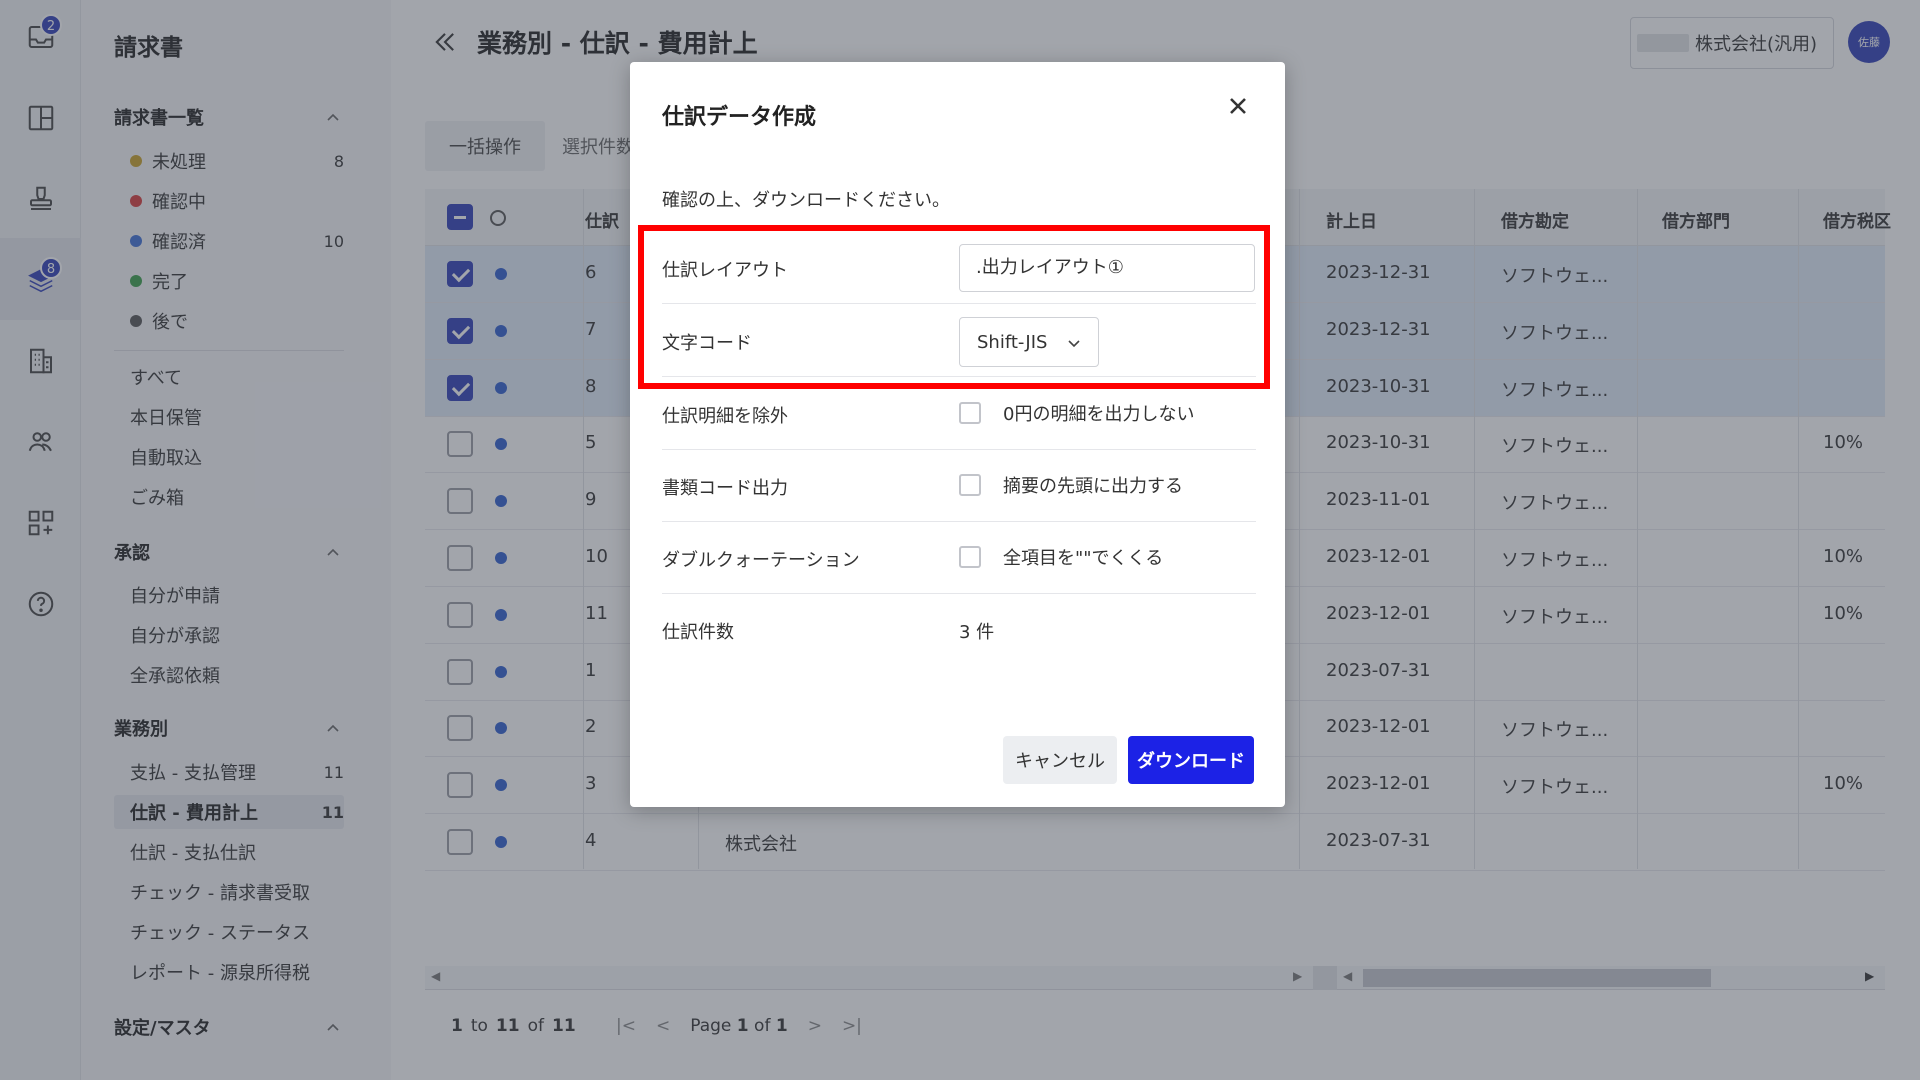 This screenshot has height=1080, width=1920. I want to click on double-quote-label: ダブルクォーテーション, so click(761, 560).